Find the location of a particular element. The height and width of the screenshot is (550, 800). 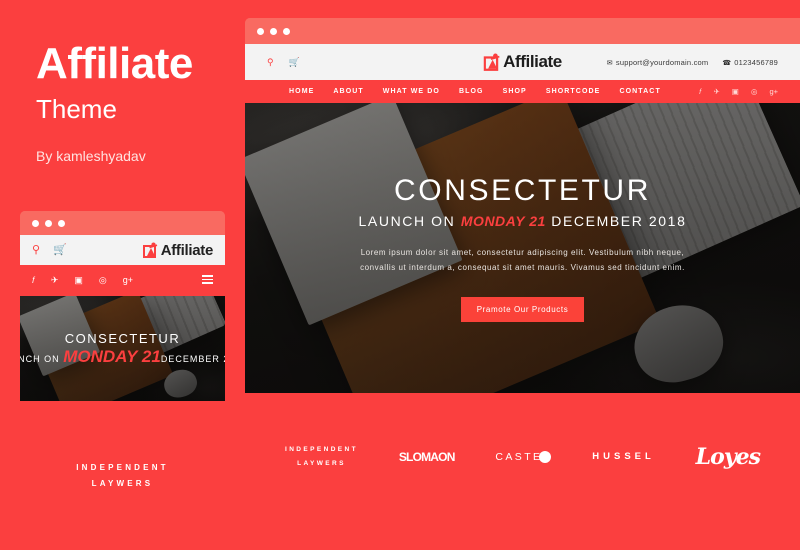

client-logo-castel-text: CASTE is located at coordinates (519, 456).